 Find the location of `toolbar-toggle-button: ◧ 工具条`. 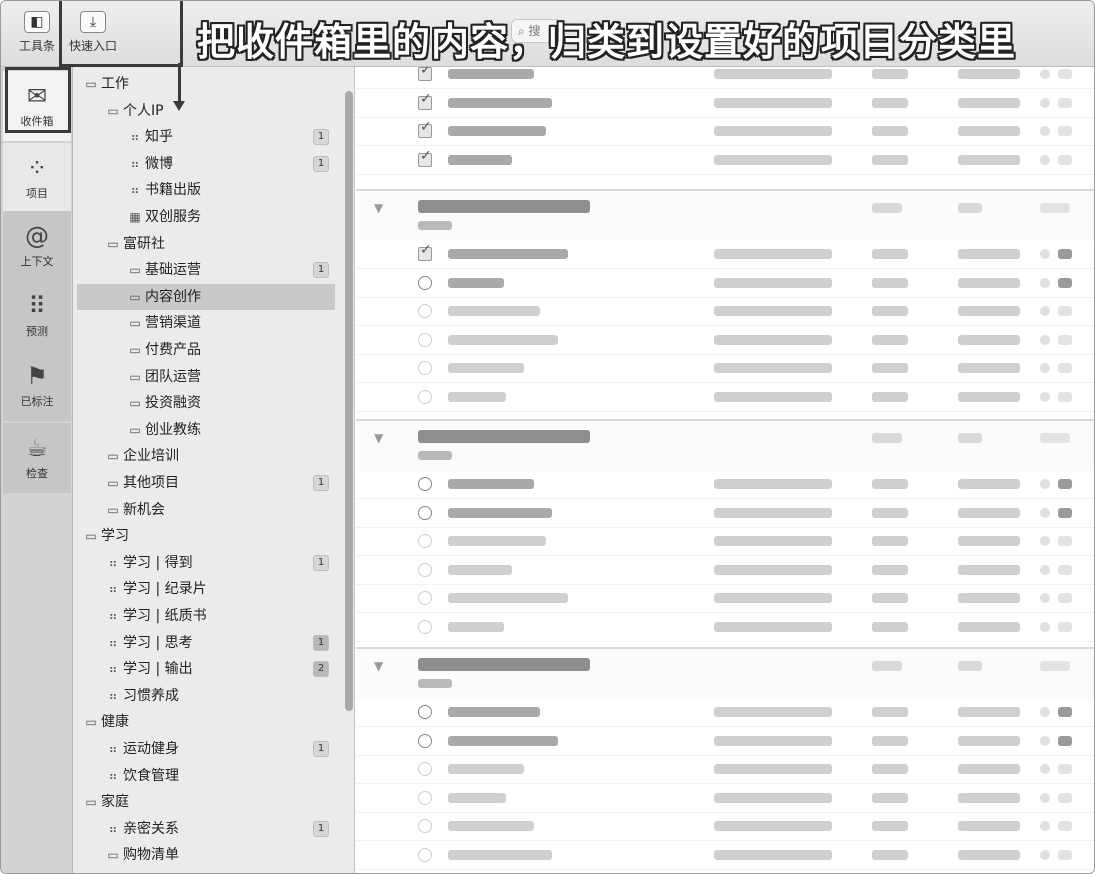

toolbar-toggle-button: ◧ 工具条 is located at coordinates (37, 37).